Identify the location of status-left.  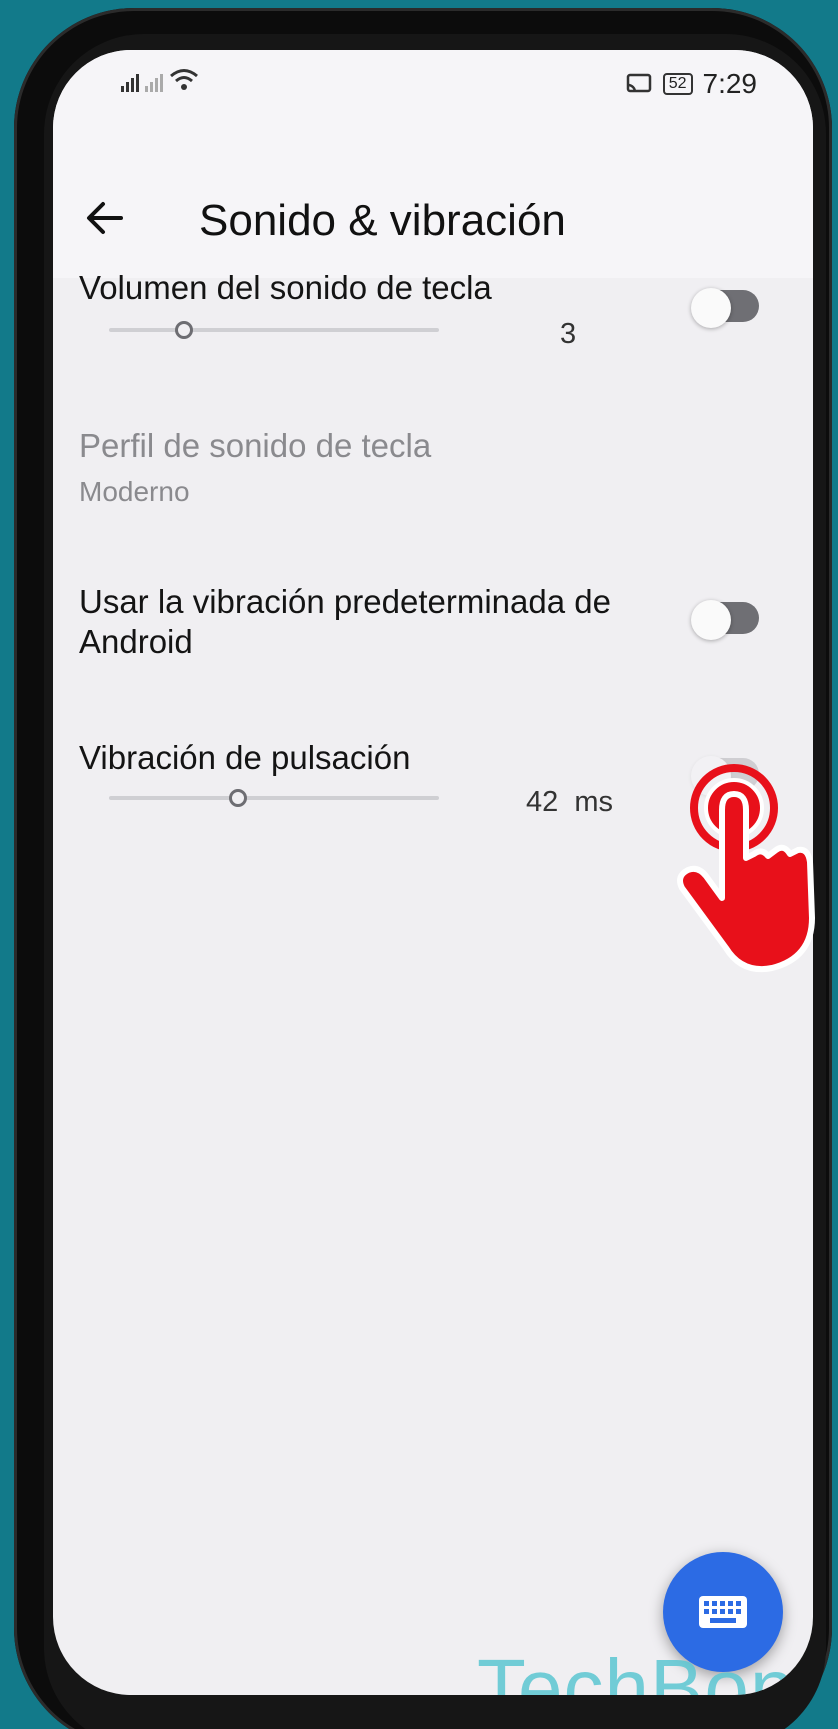
(160, 80).